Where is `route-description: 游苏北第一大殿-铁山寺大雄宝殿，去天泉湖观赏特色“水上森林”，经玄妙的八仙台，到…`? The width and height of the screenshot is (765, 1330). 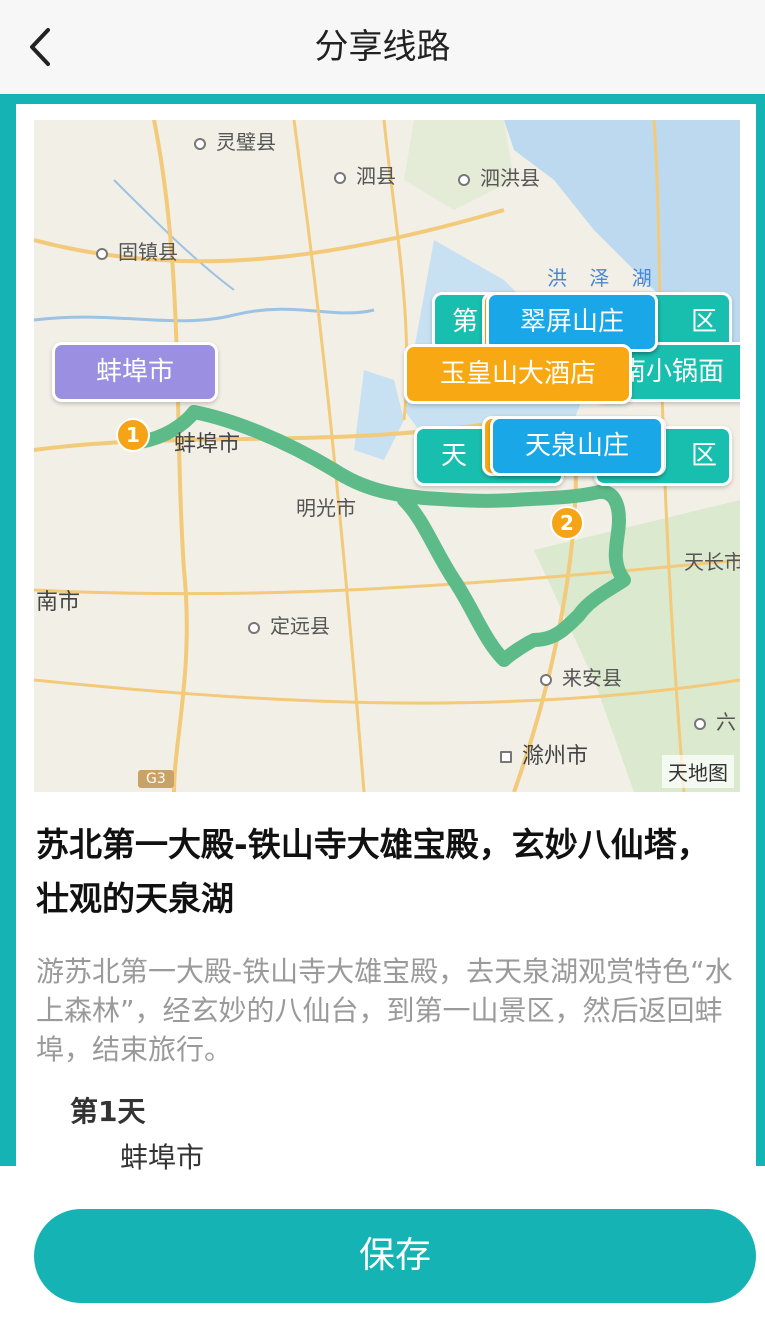 route-description: 游苏北第一大殿-铁山寺大雄宝殿，去天泉湖观赏特色“水上森林”，经玄妙的八仙台，到… is located at coordinates (384, 1010).